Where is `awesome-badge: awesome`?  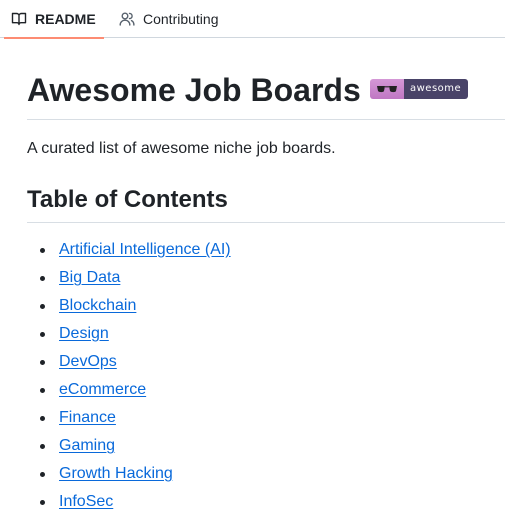
awesome-badge: awesome is located at coordinates (419, 89).